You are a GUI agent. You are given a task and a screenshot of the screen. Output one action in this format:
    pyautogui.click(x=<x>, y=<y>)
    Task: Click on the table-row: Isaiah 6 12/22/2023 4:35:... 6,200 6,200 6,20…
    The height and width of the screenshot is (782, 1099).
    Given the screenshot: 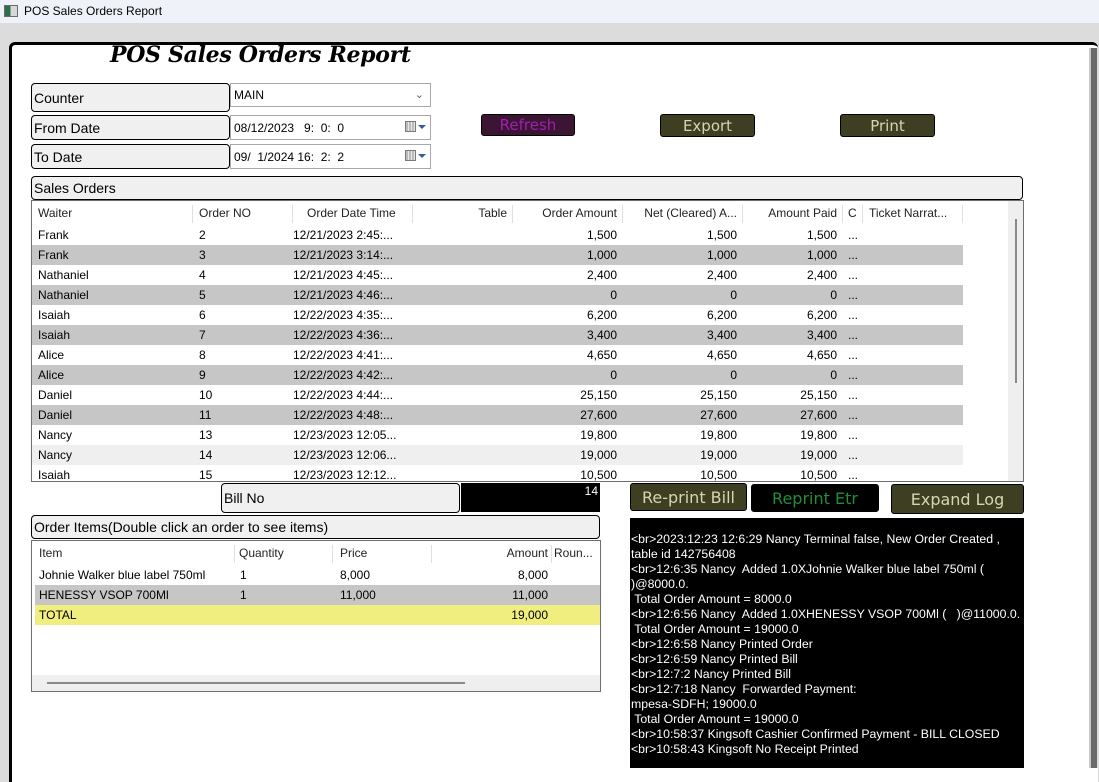 What is the action you would take?
    pyautogui.click(x=497, y=315)
    